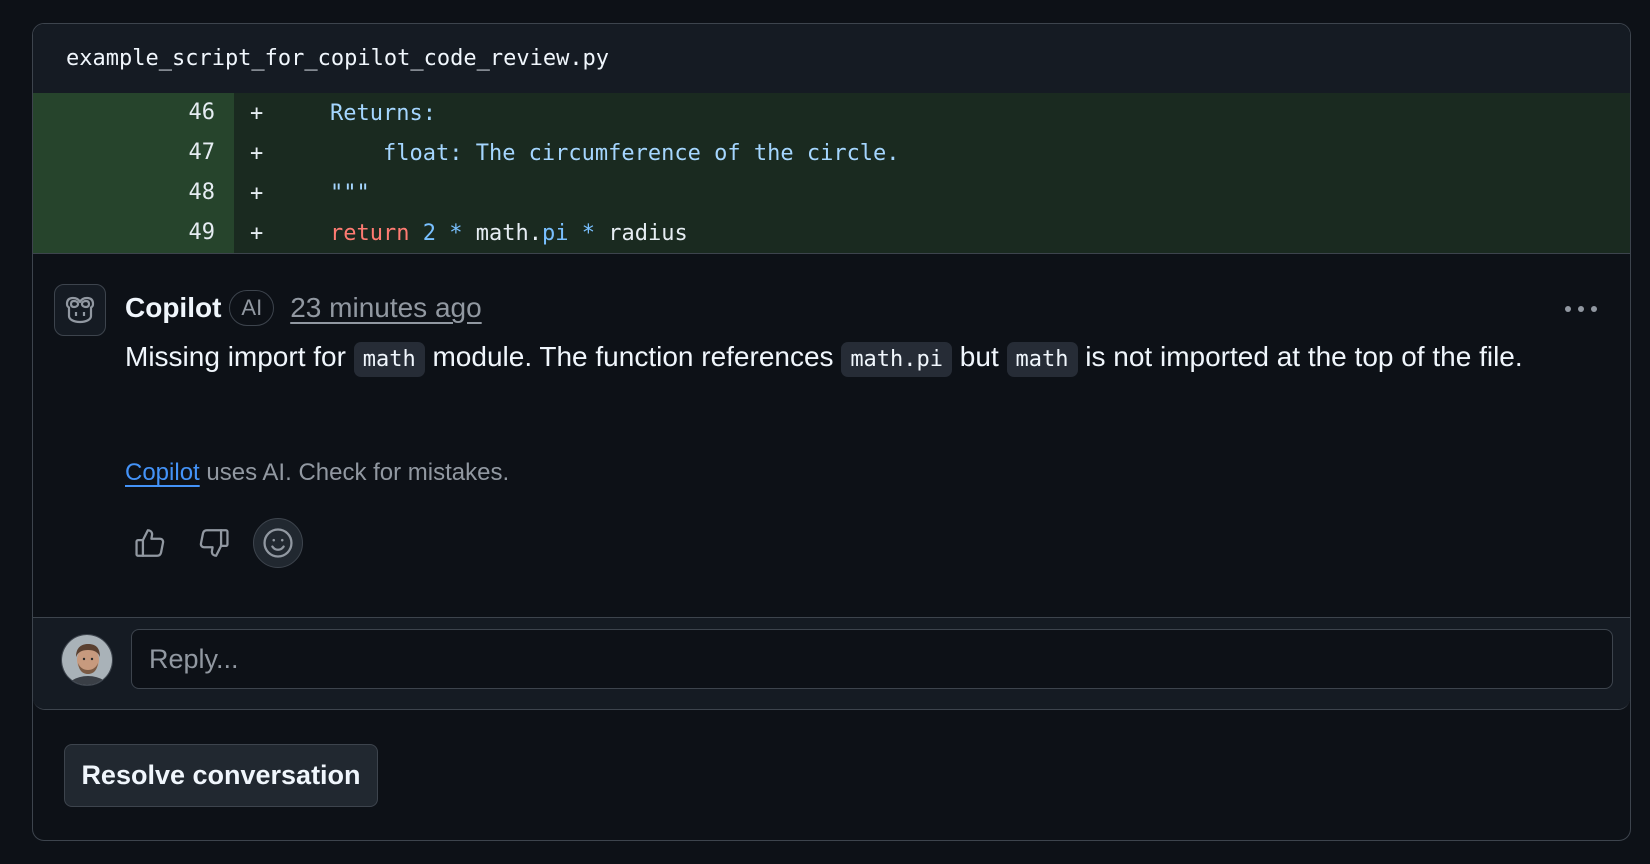 This screenshot has width=1650, height=864. I want to click on ai-disclaimer: Copilot uses AI. Check for mistakes., so click(317, 473).